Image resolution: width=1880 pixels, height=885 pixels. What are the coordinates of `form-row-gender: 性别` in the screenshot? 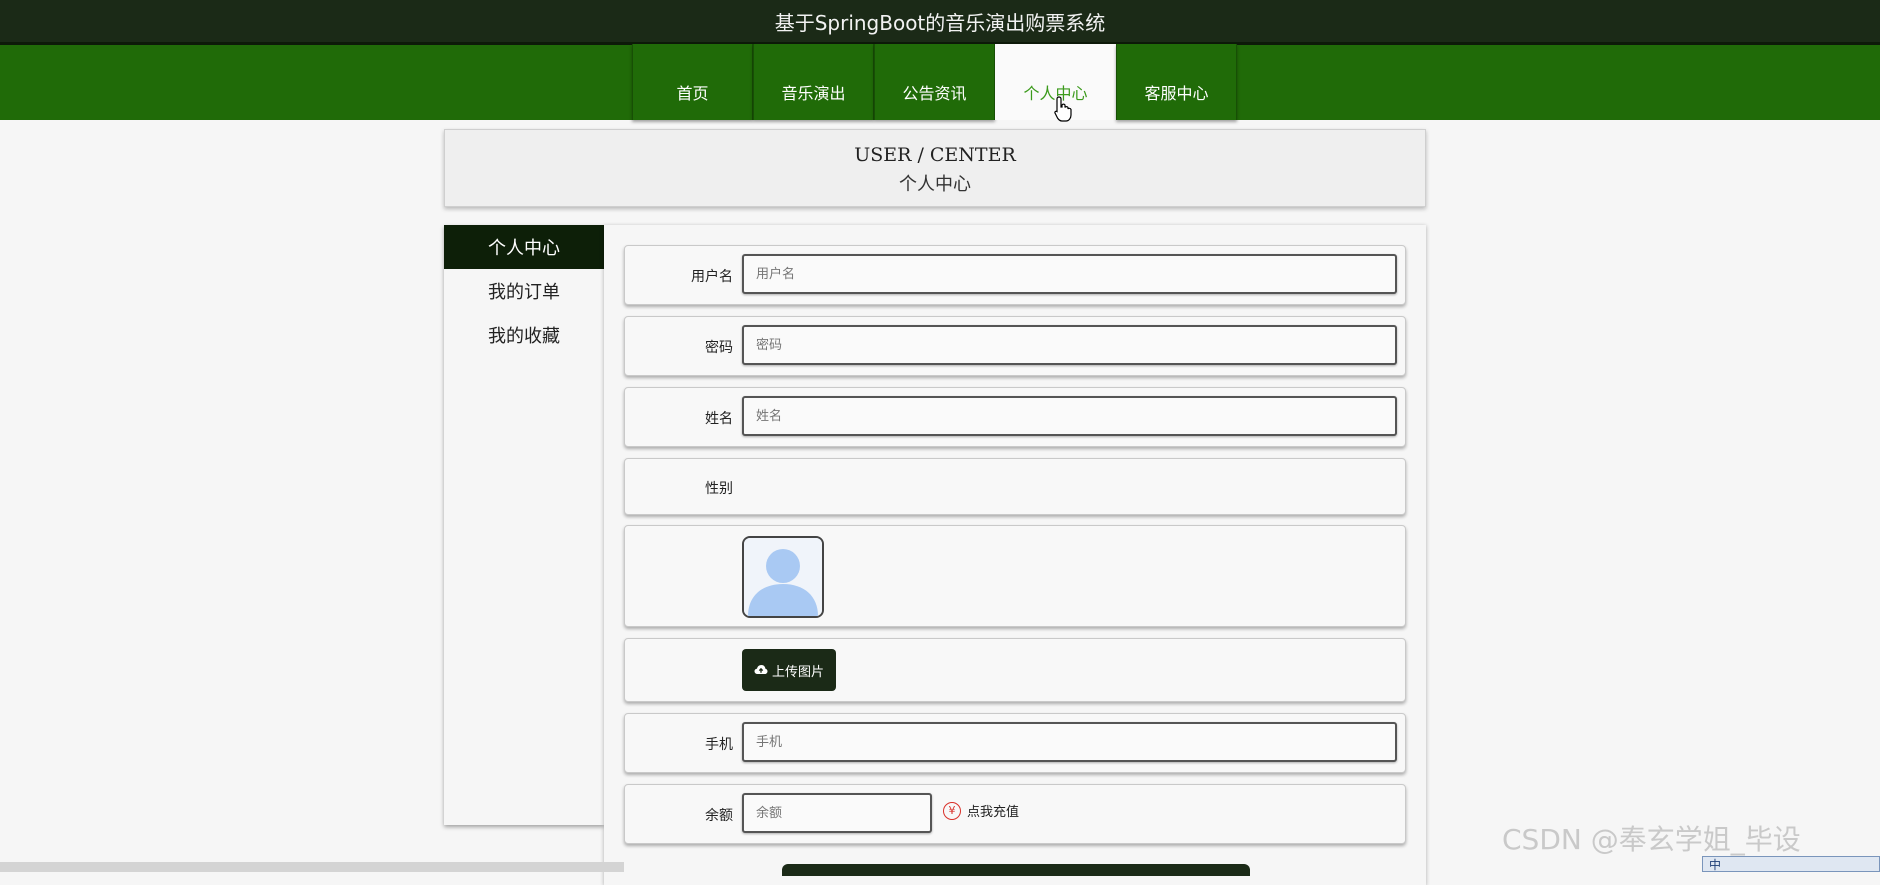 It's located at (1015, 486).